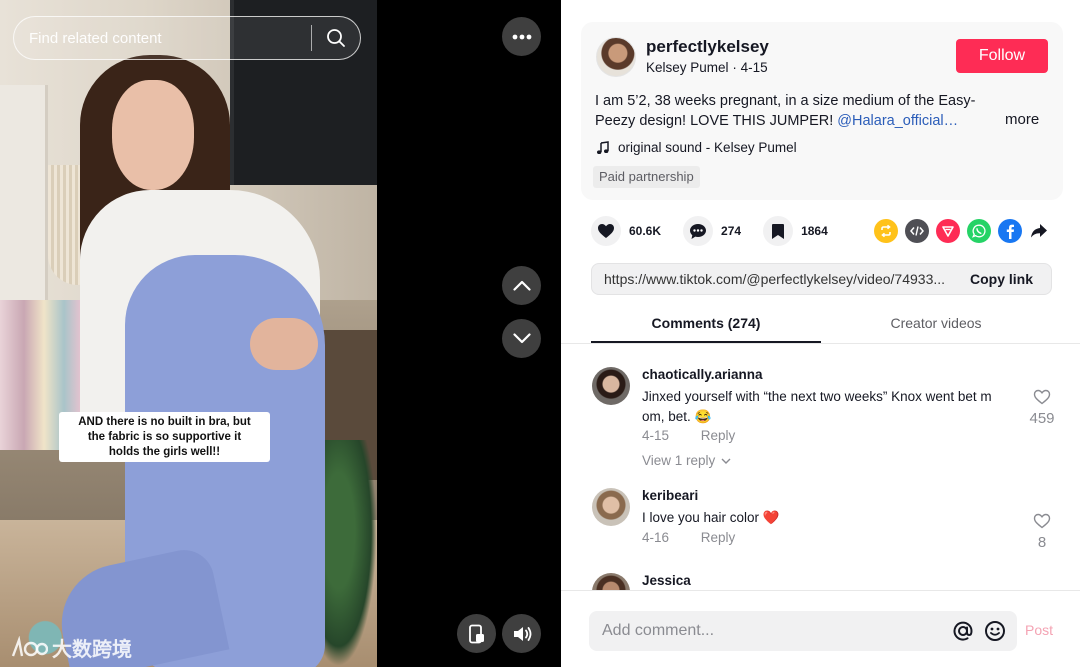 The image size is (1080, 667). I want to click on comment-item: Jessica, so click(827, 581).